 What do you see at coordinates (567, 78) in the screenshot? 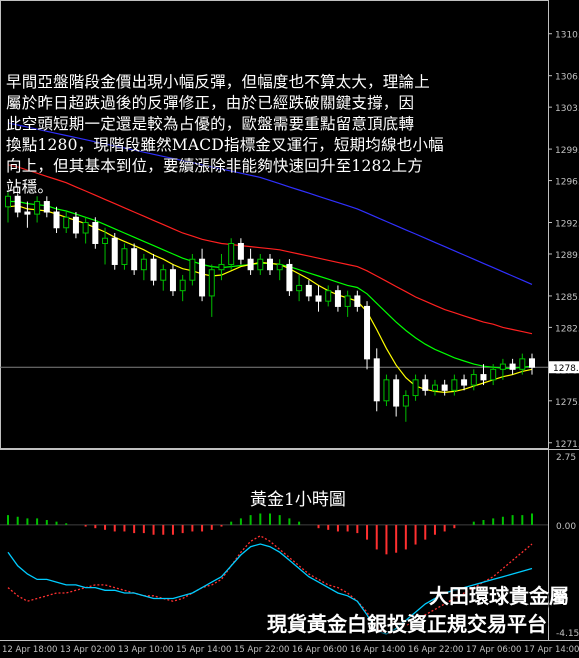
I see `price-tick-label: 1306.` at bounding box center [567, 78].